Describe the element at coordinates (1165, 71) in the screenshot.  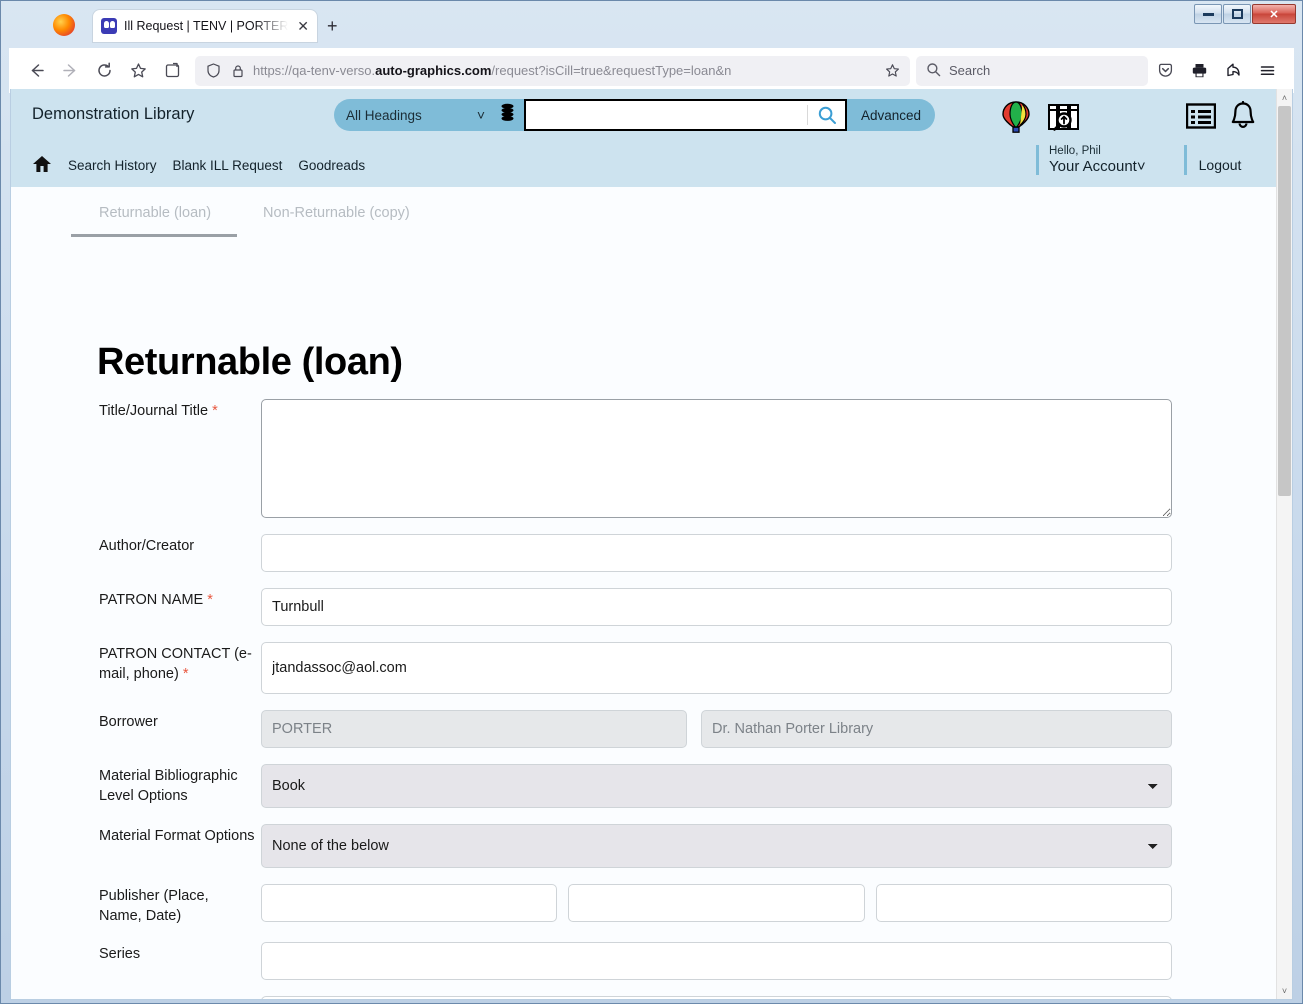
I see `pocket-save-icon` at that location.